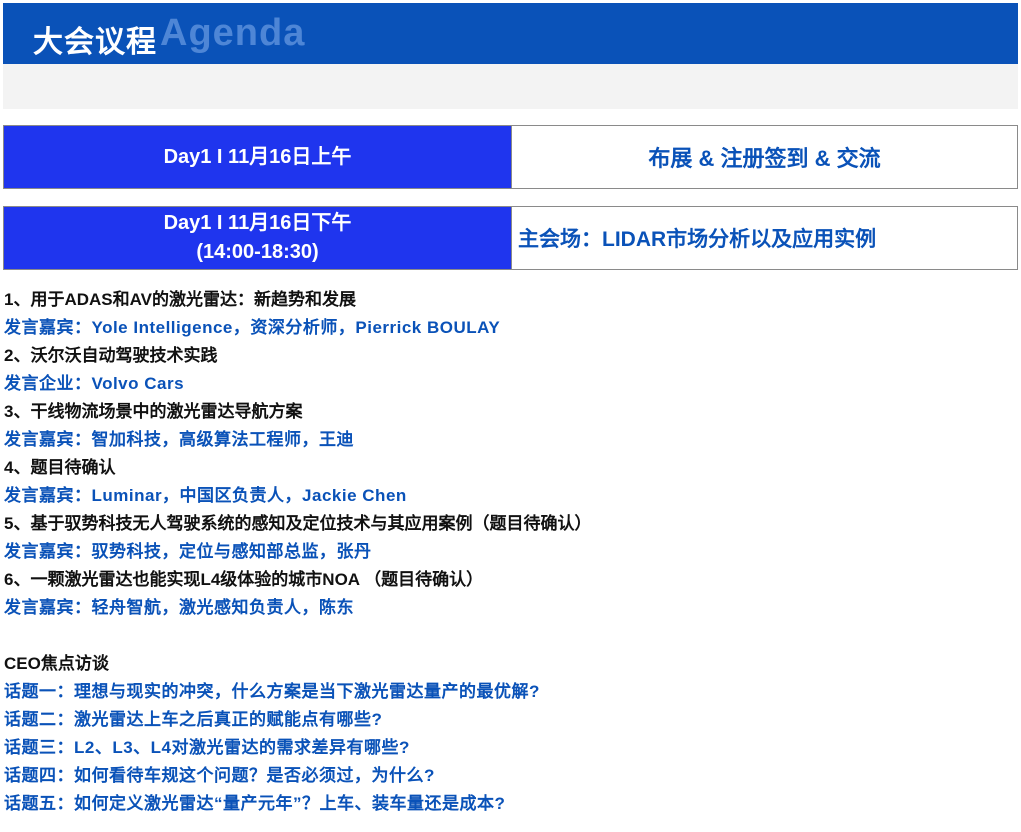  Describe the element at coordinates (257, 238) in the screenshot. I see `day-cell-afternoon: Day1 I 11月16日下午 (14:00-18:30)` at that location.